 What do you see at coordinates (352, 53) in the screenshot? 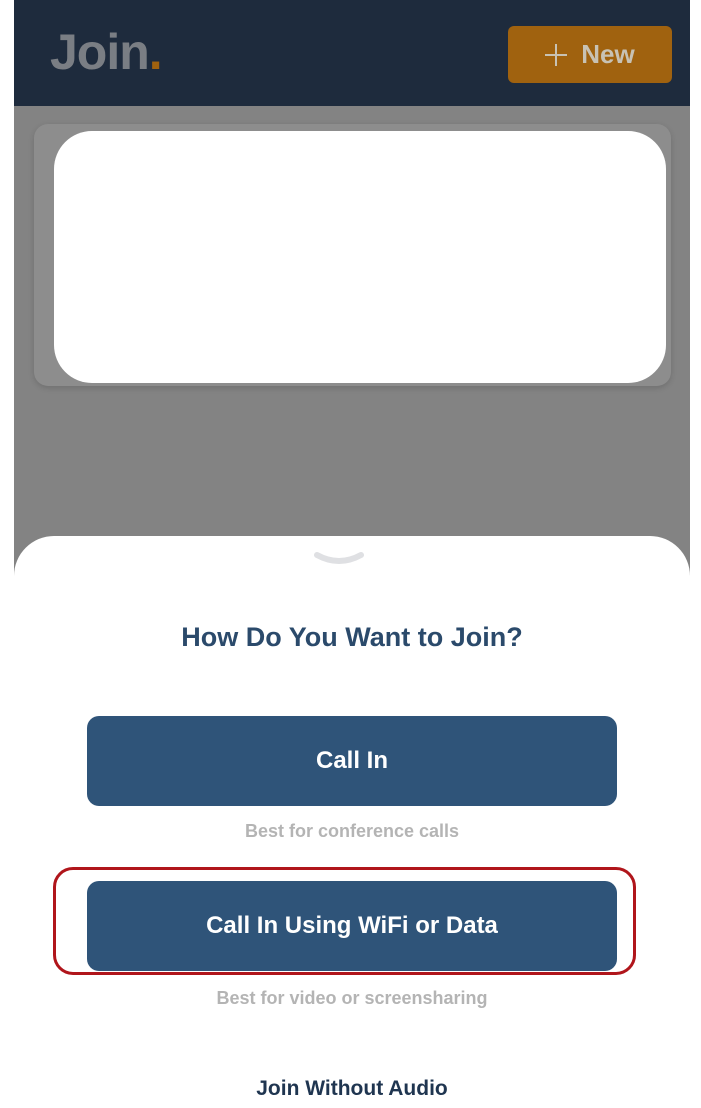
I see `app-header: Join. New` at bounding box center [352, 53].